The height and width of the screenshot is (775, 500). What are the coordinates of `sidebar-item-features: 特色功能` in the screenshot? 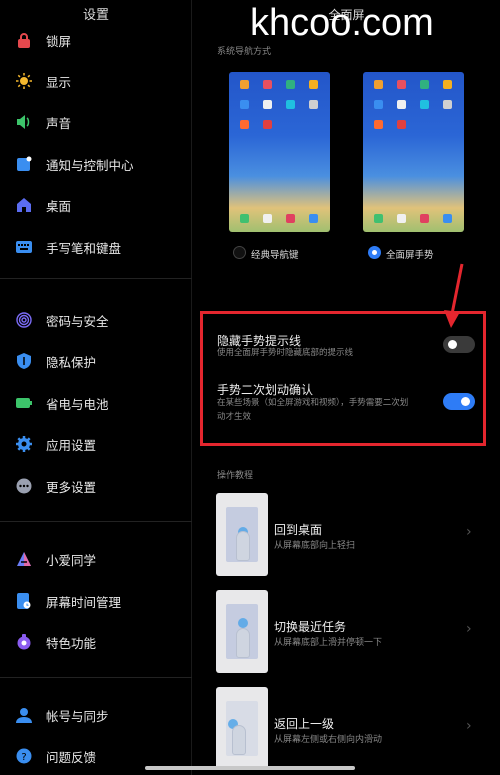 It's located at (95, 642).